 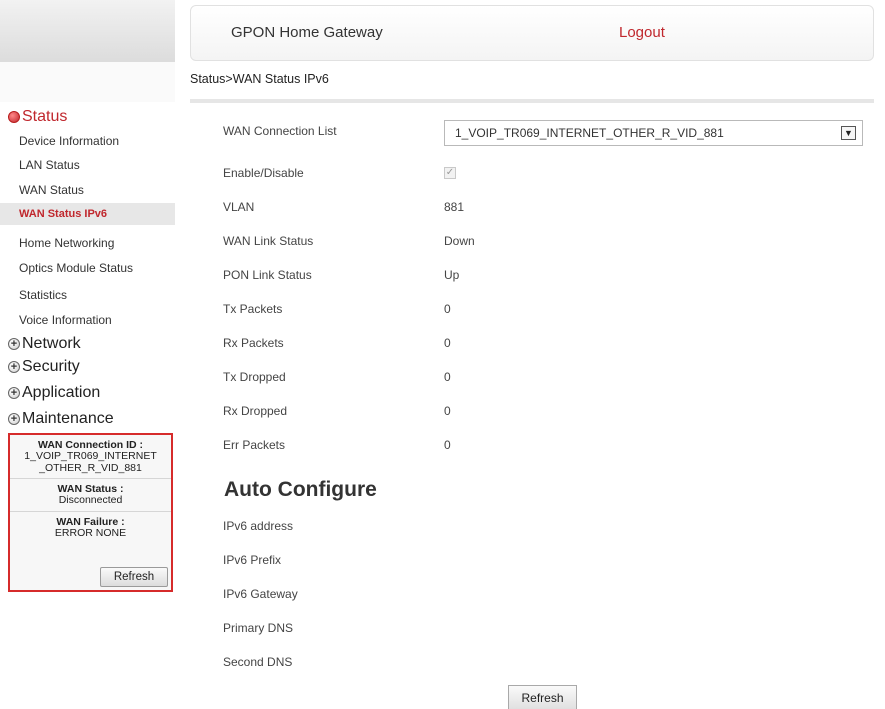 I want to click on tx-dropped-value: 0, so click(x=447, y=377).